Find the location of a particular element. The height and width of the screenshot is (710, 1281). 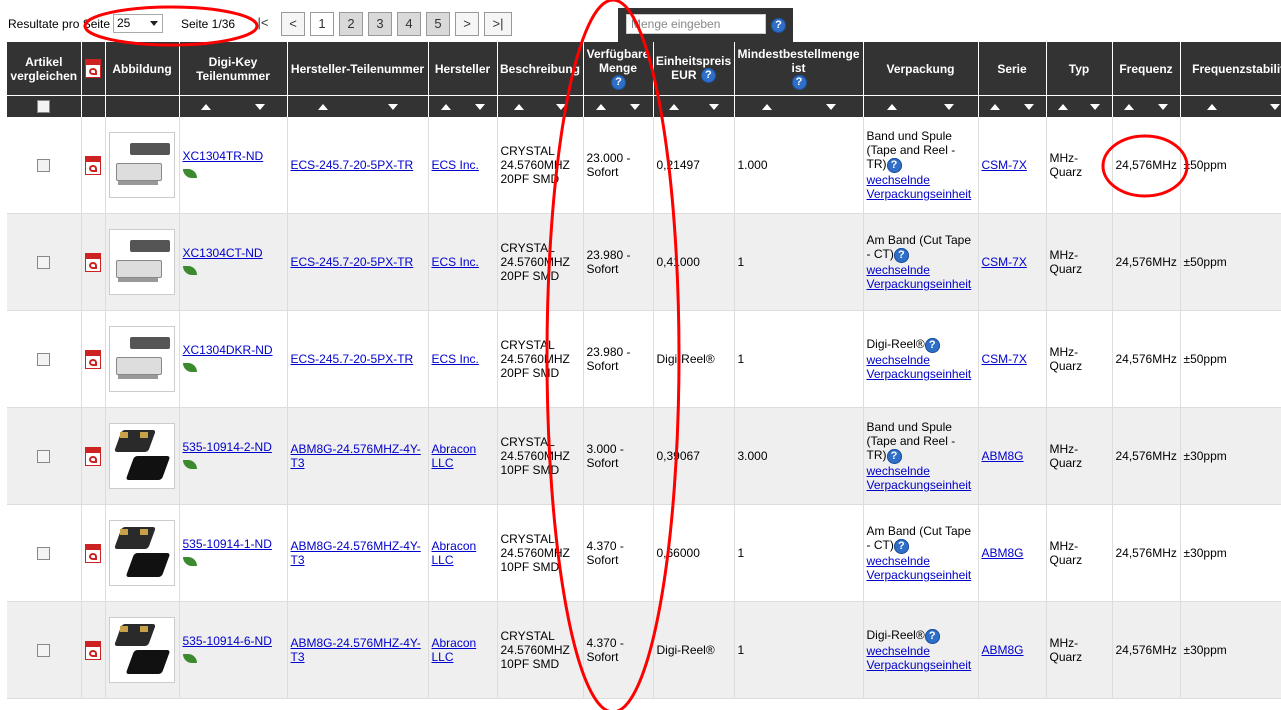

next-page-button: > is located at coordinates (467, 24).